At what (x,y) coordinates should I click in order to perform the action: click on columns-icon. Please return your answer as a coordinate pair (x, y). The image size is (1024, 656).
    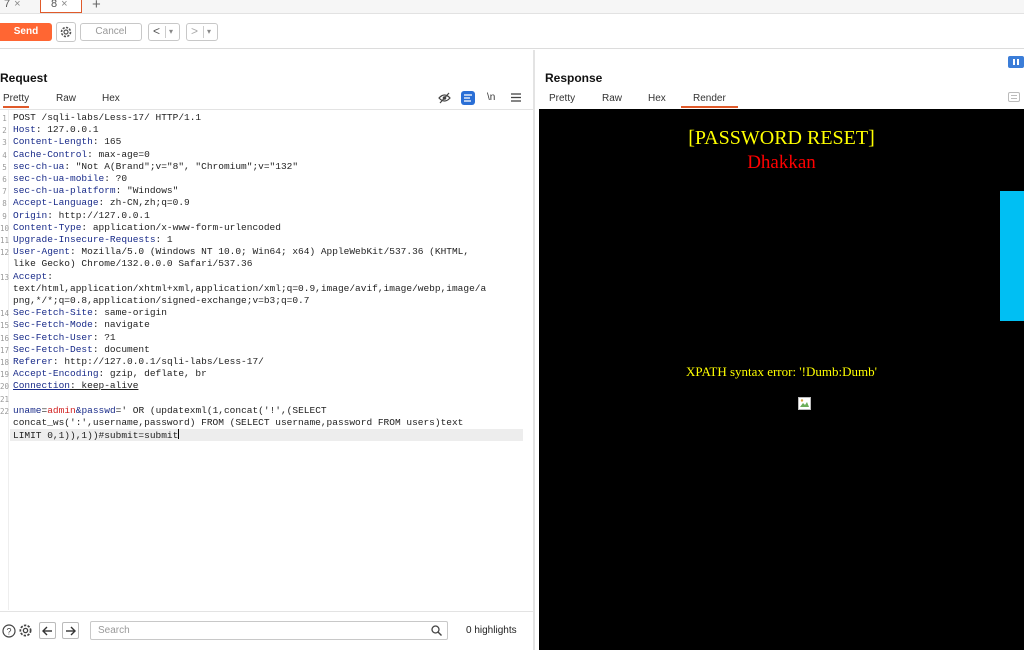
    Looking at the image, I should click on (1016, 62).